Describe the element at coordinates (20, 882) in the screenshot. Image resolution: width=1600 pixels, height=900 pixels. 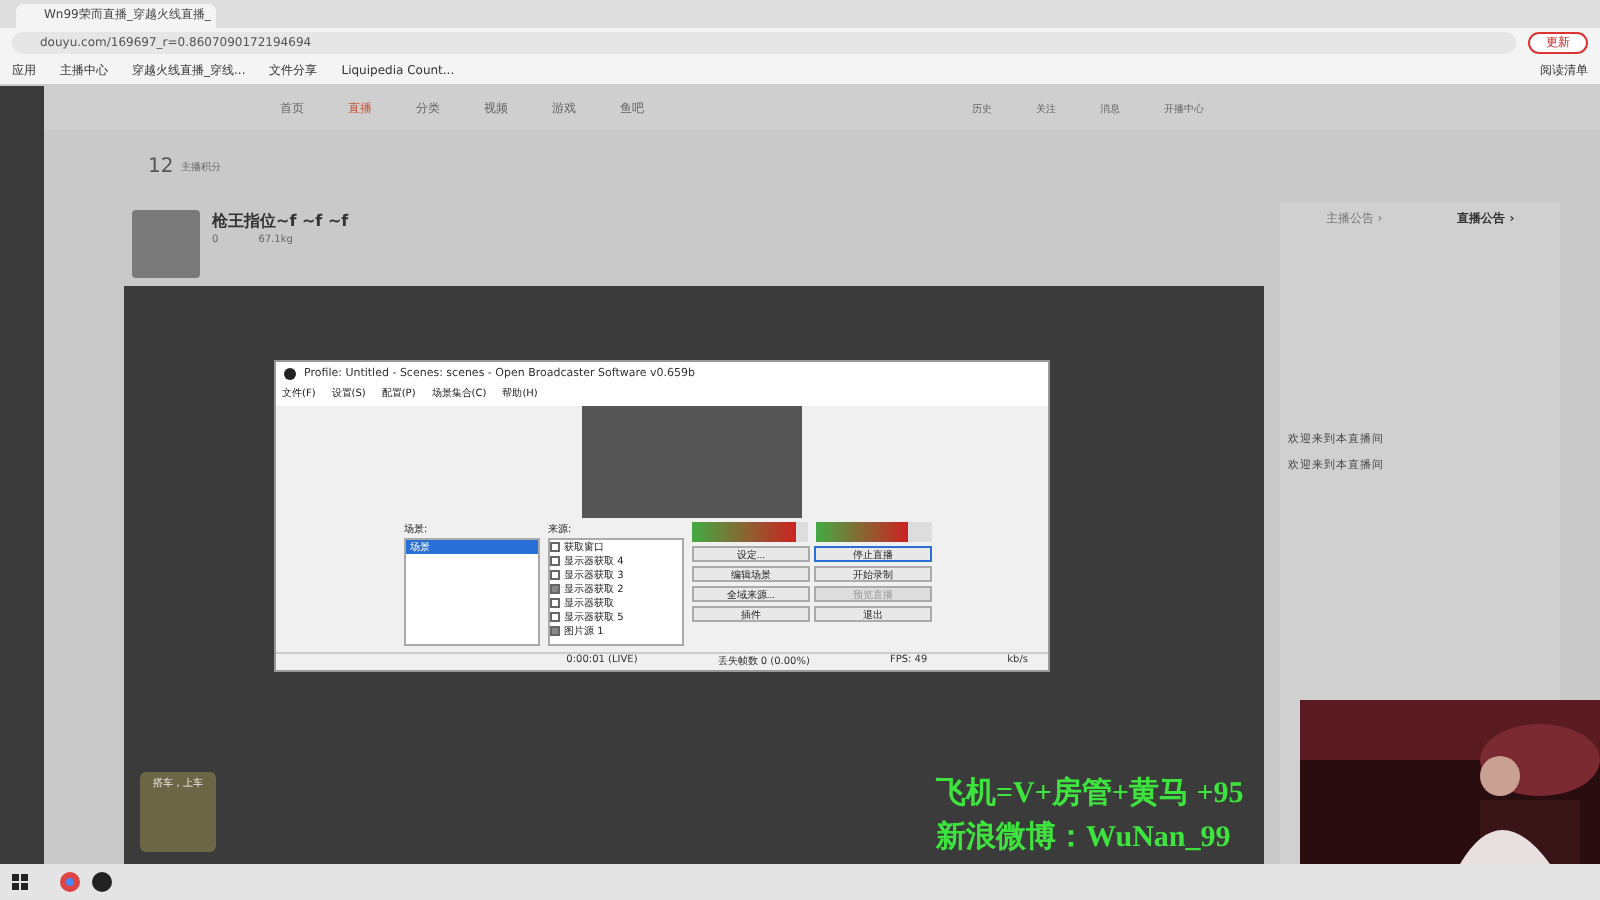
I see `windows-start-icon` at that location.